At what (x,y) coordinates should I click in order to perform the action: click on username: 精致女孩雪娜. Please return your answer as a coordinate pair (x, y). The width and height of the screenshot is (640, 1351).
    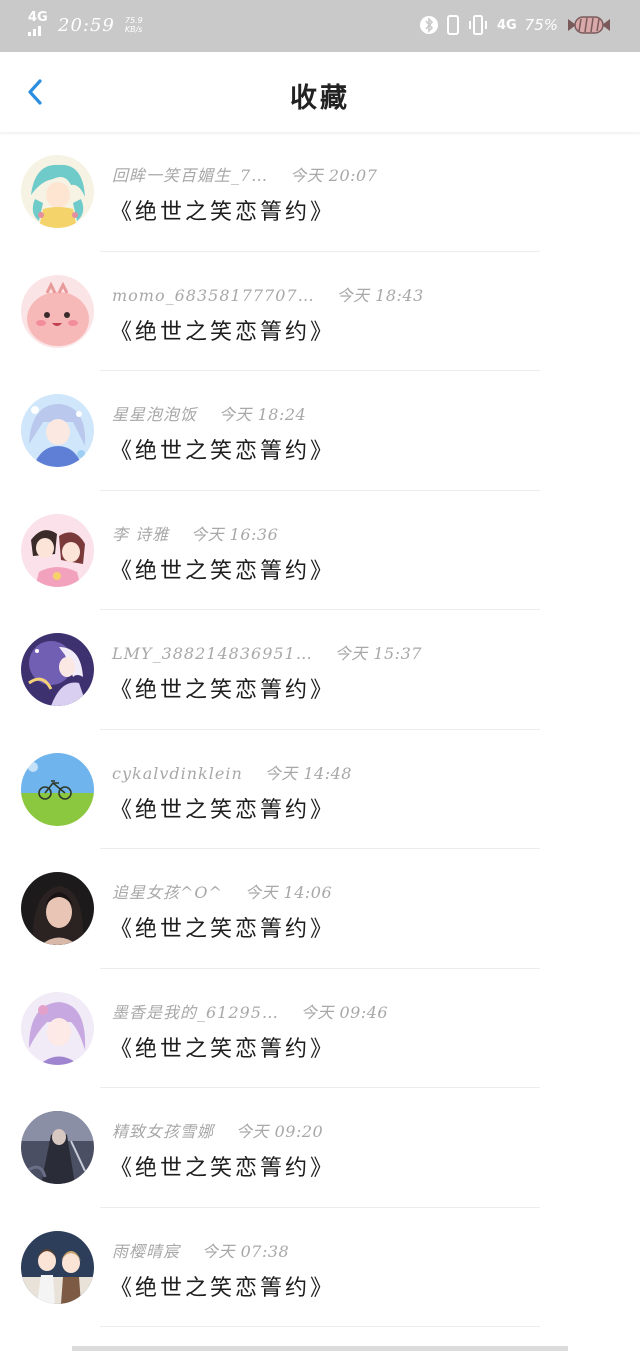
    Looking at the image, I should click on (163, 1131).